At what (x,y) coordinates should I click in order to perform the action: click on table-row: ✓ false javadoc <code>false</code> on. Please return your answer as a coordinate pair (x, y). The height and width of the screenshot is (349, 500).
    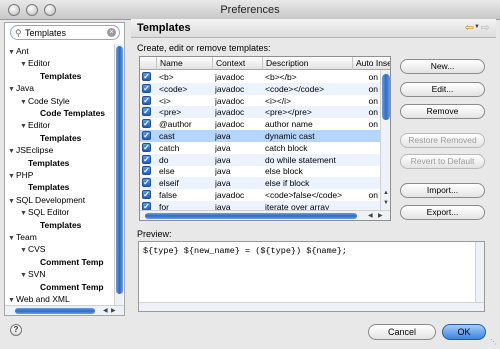
    Looking at the image, I should click on (260, 195).